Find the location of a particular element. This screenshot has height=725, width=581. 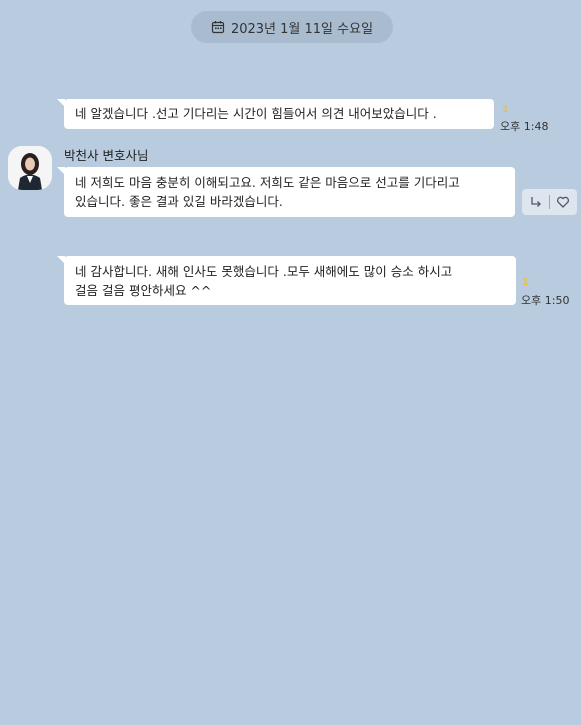

message-actions is located at coordinates (549, 202).